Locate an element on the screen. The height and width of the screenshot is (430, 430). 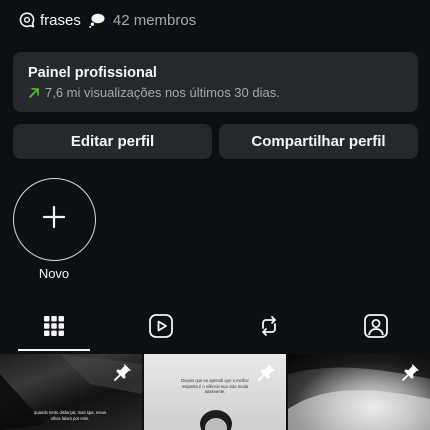
tab-reels is located at coordinates (162, 328).